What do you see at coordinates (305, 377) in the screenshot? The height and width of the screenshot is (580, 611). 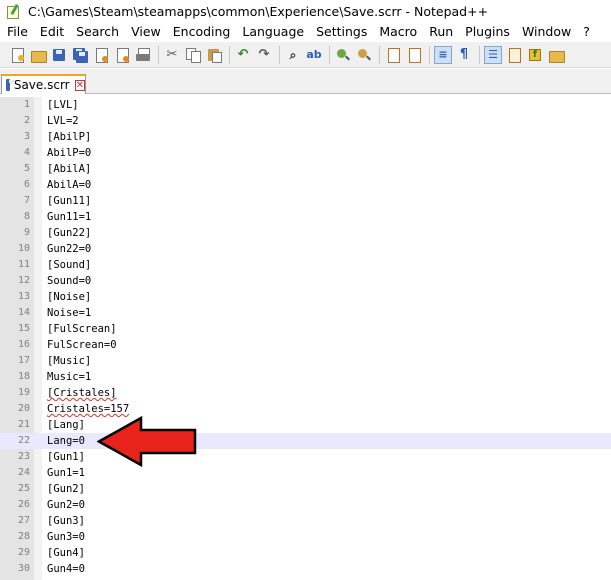 I see `editor-line: 18 Music=1` at bounding box center [305, 377].